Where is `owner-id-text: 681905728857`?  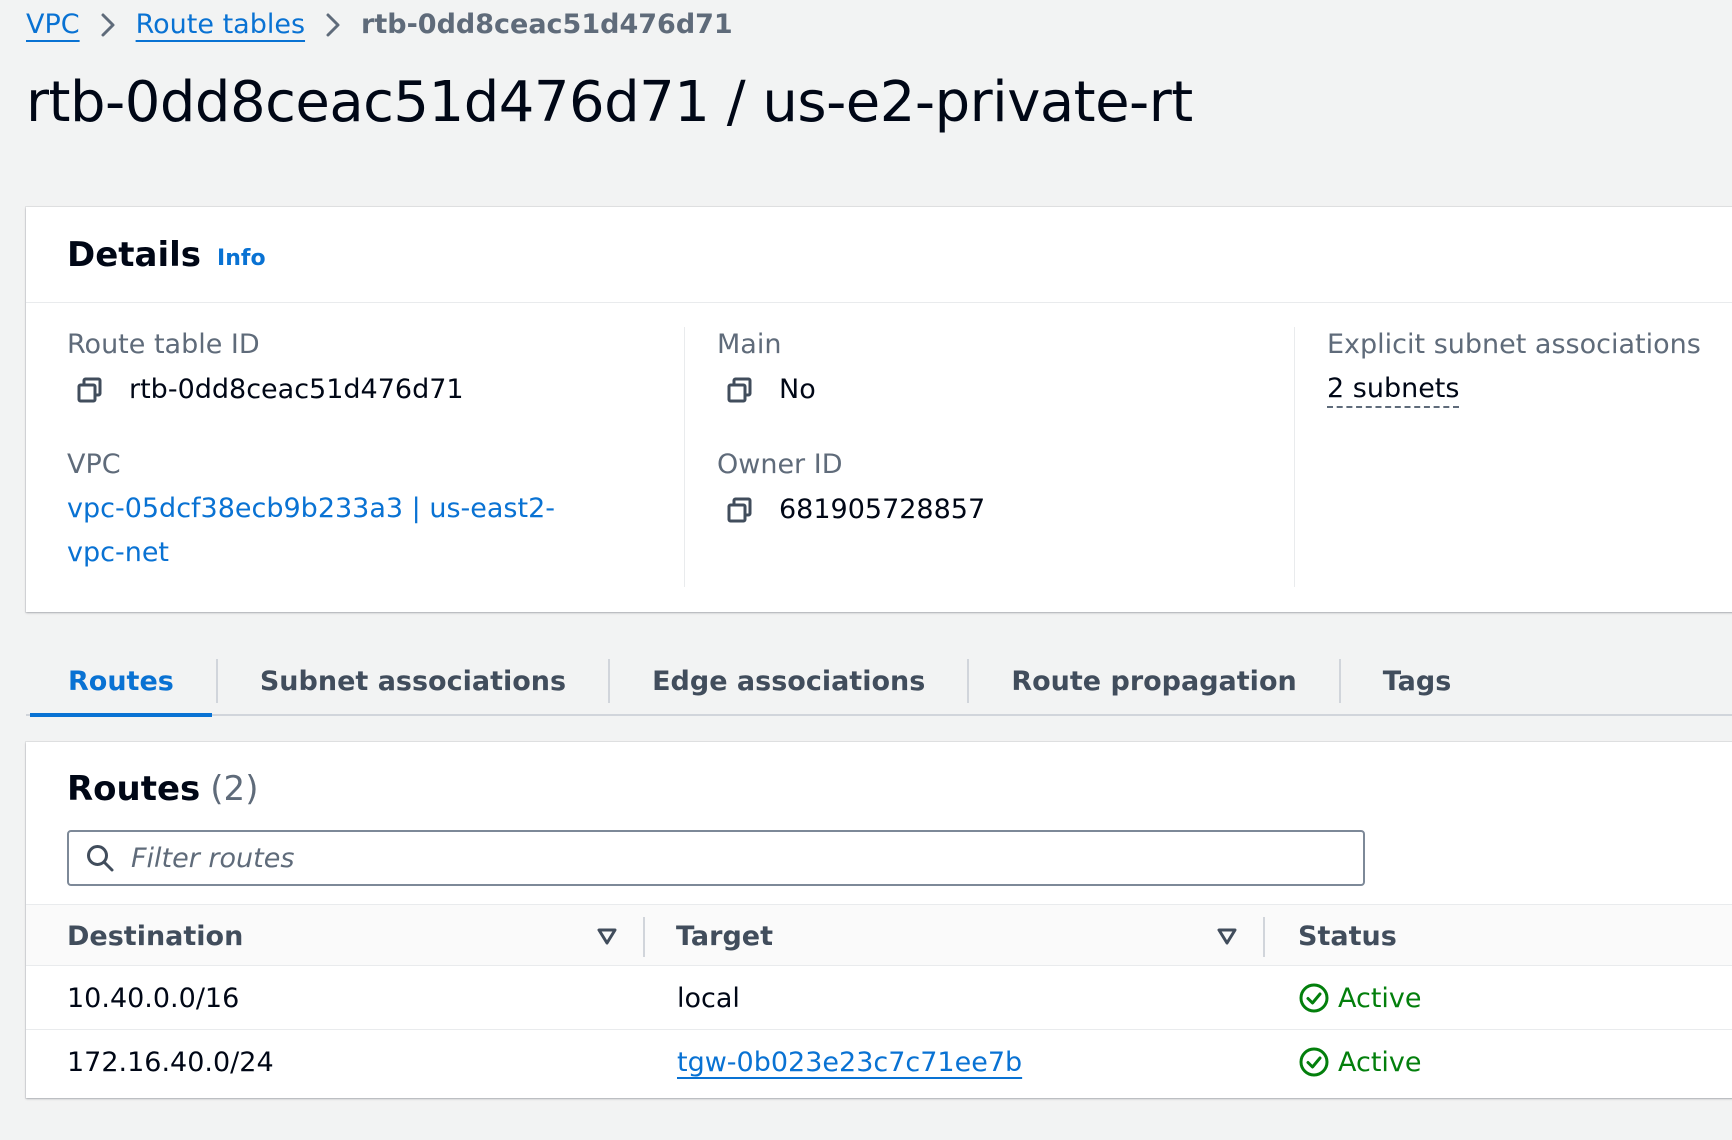 owner-id-text: 681905728857 is located at coordinates (882, 509).